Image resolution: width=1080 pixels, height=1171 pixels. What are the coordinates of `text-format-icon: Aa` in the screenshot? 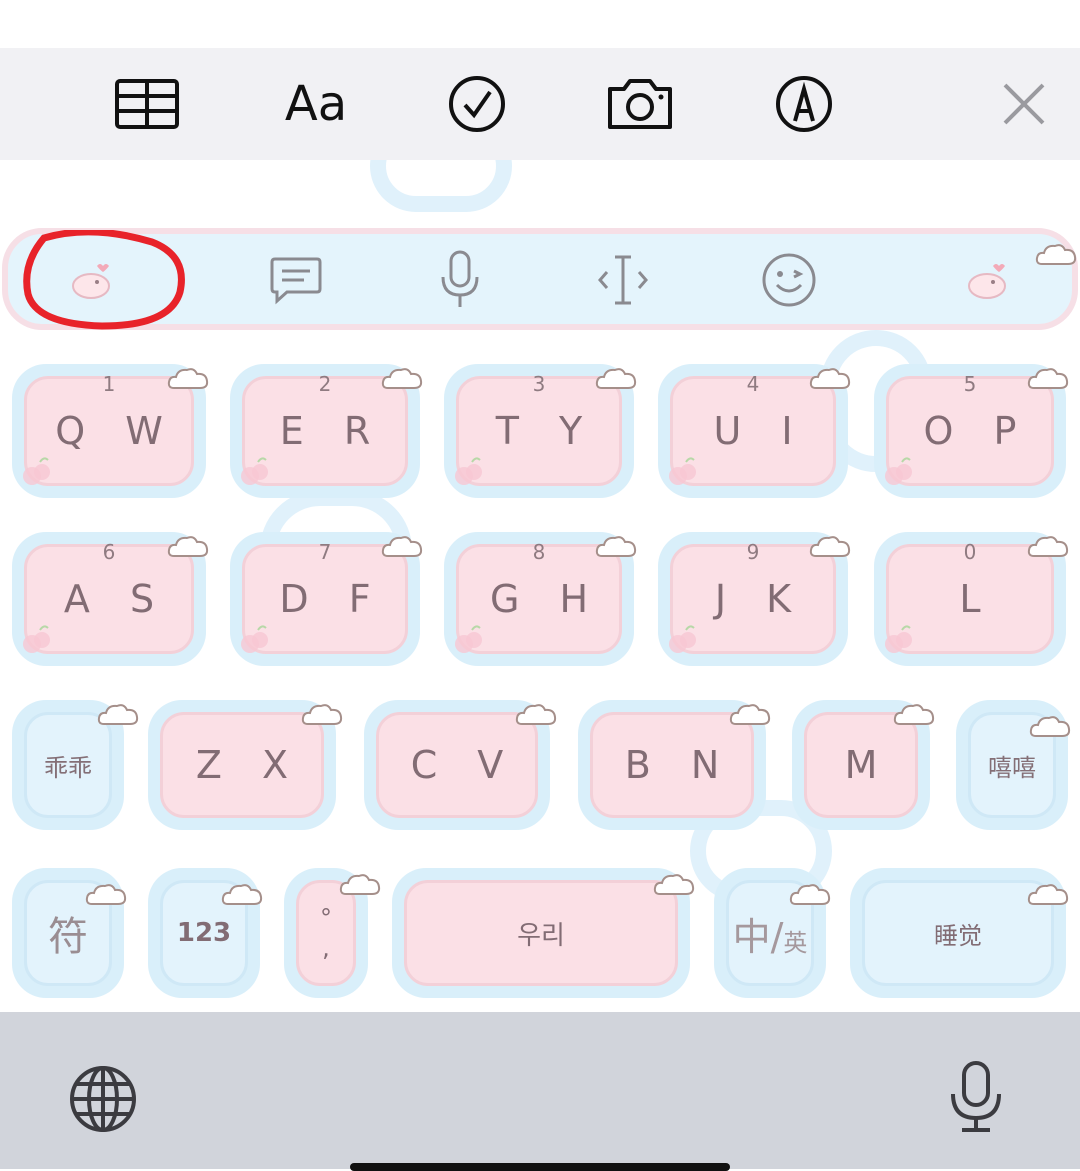 It's located at (316, 104).